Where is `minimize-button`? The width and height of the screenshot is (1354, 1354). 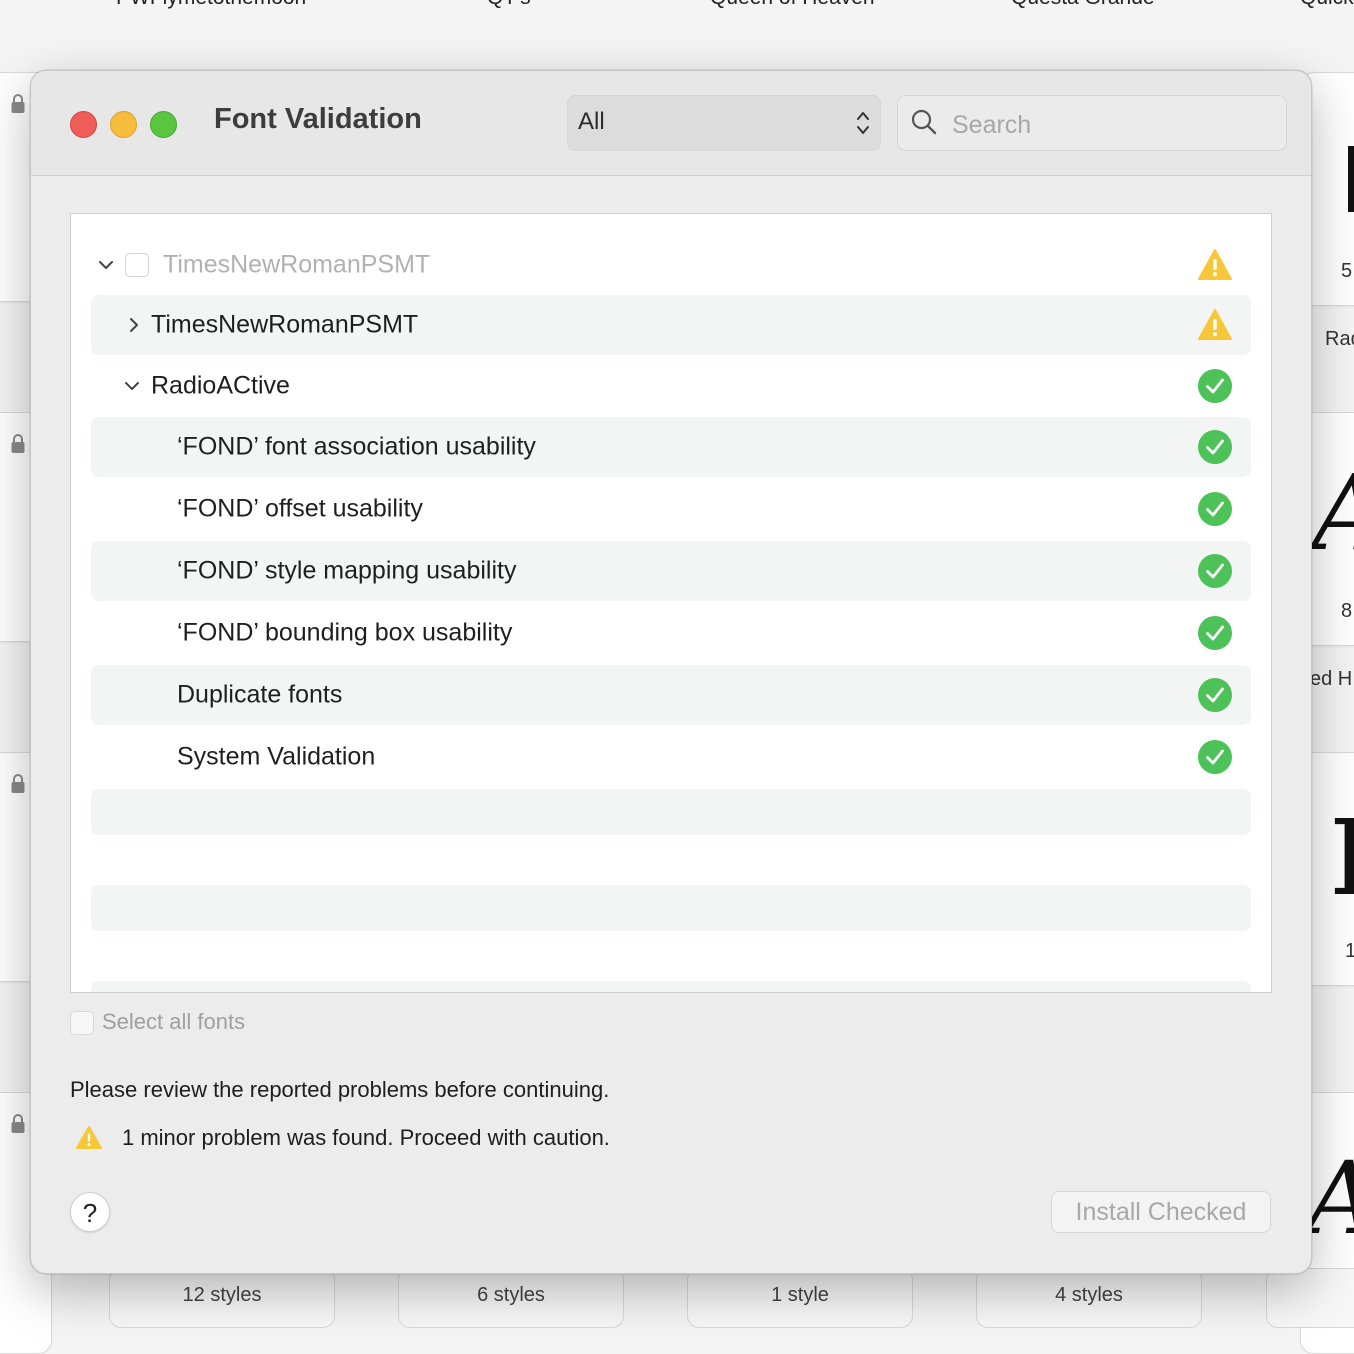 minimize-button is located at coordinates (123, 124).